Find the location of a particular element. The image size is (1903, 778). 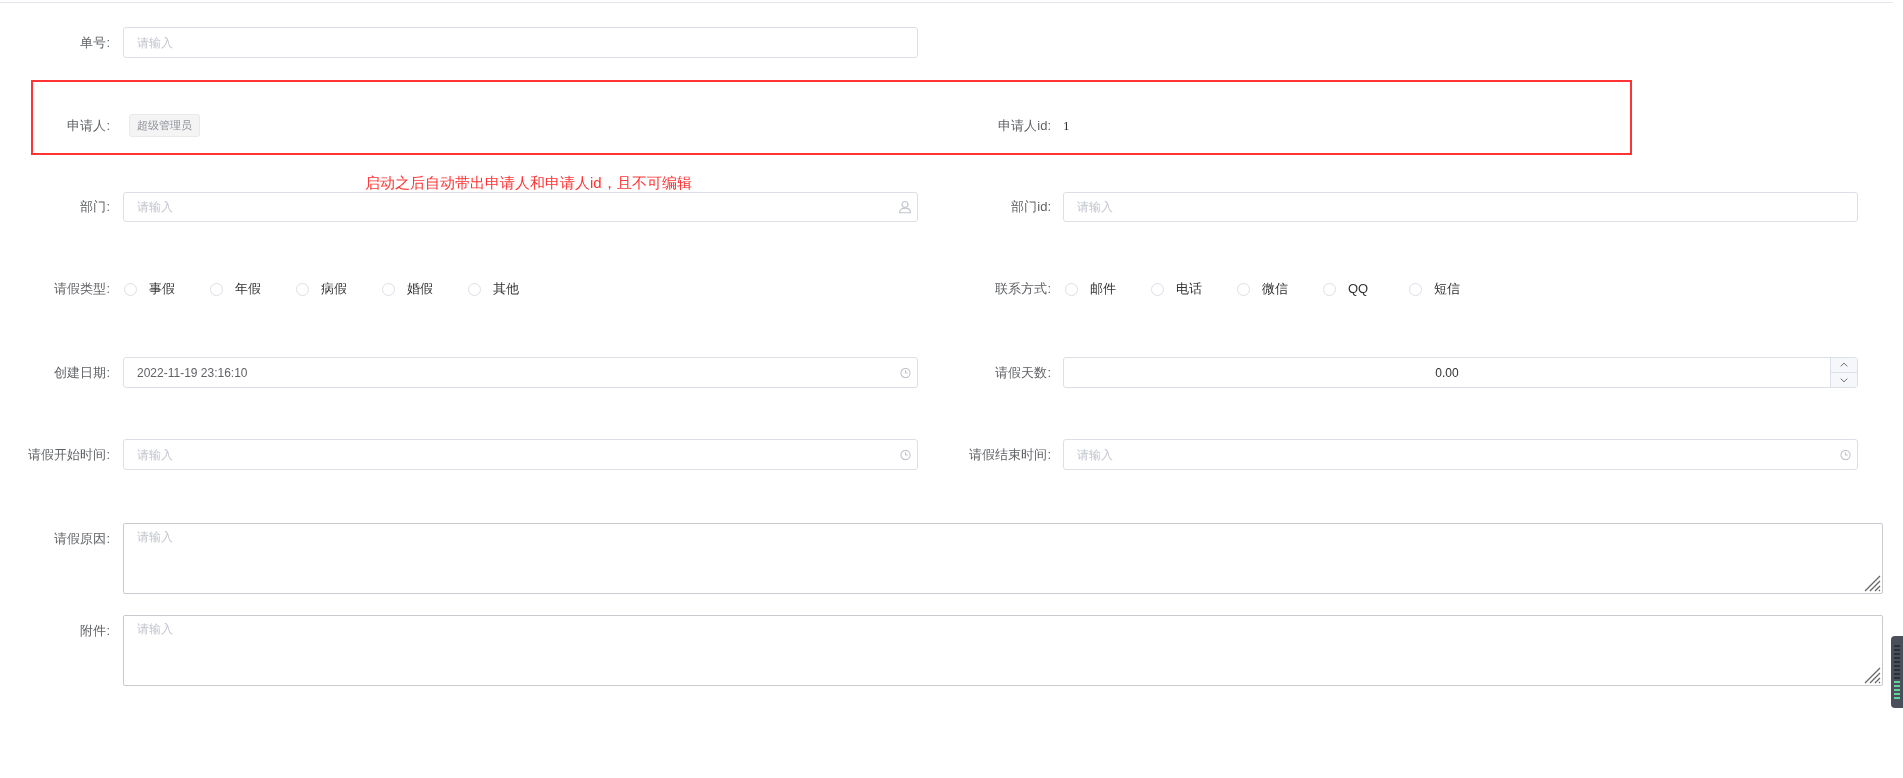

field-label: 单号: is located at coordinates (95, 42).